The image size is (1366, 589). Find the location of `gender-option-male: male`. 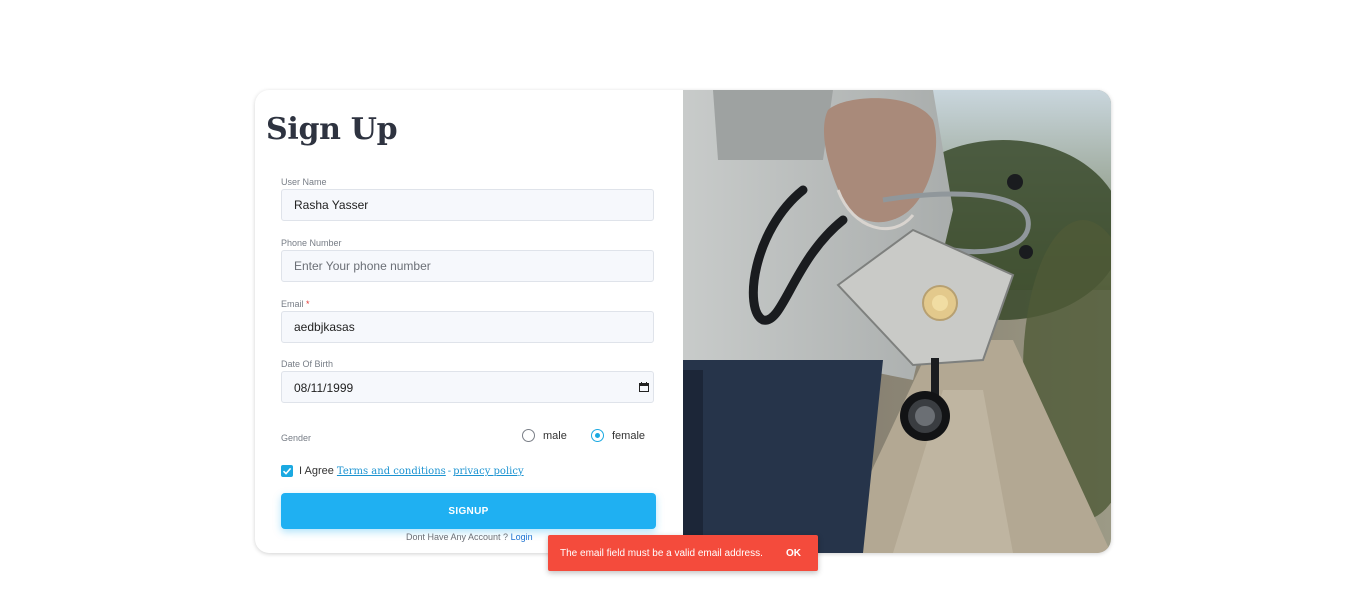

gender-option-male: male is located at coordinates (544, 435).